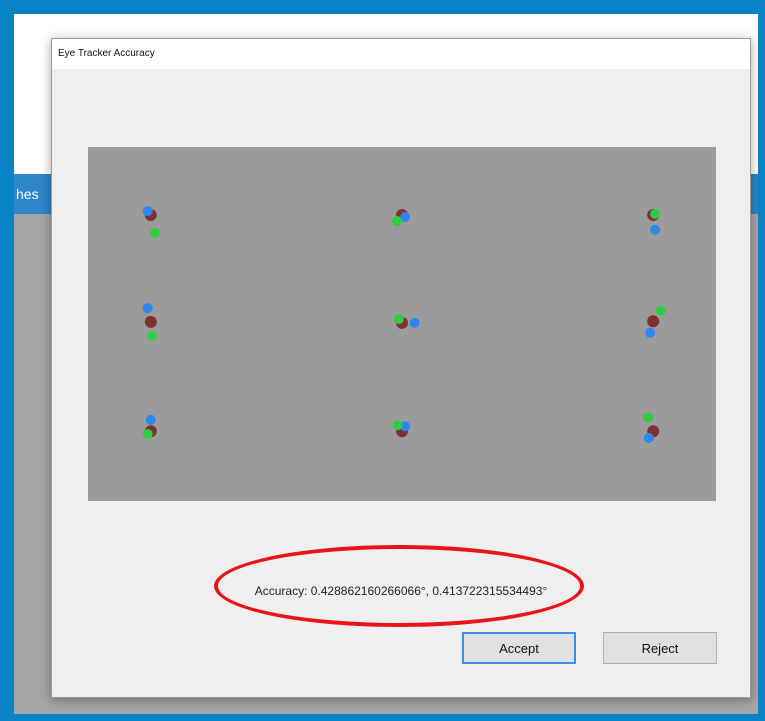  I want to click on accept-button: Accept, so click(519, 648).